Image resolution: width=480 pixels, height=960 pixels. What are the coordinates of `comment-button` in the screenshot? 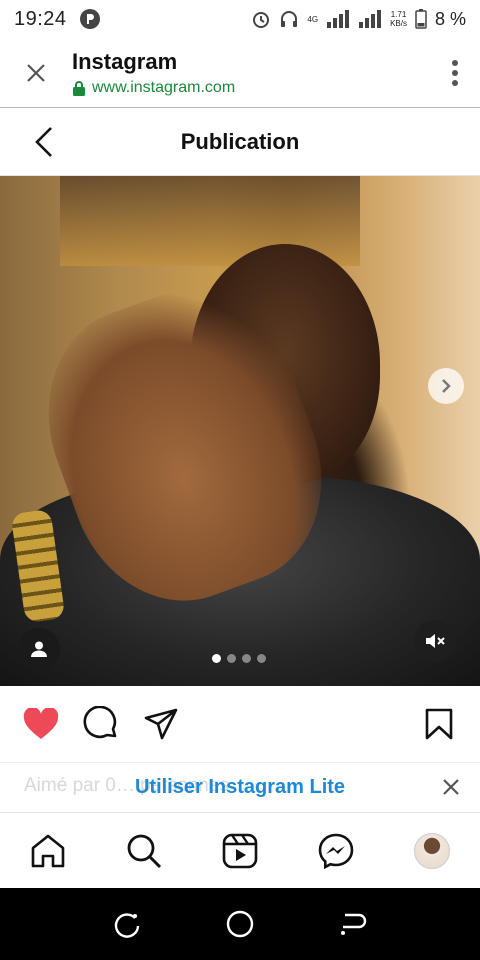 It's located at (101, 724).